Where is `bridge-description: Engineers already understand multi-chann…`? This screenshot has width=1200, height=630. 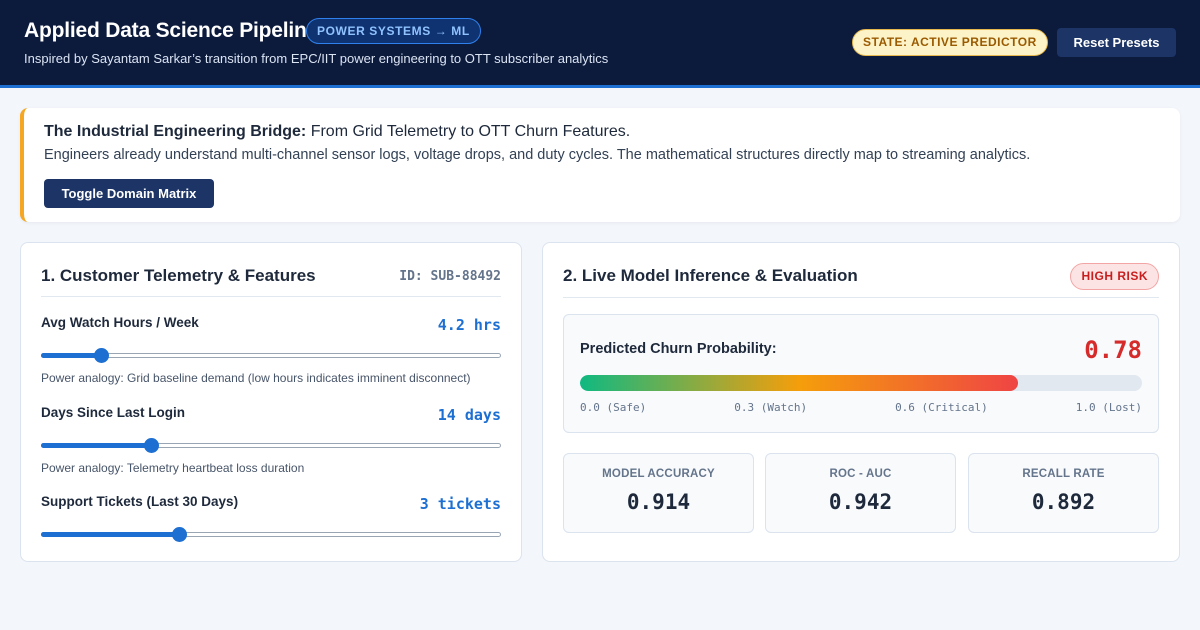 bridge-description: Engineers already understand multi-chann… is located at coordinates (537, 155).